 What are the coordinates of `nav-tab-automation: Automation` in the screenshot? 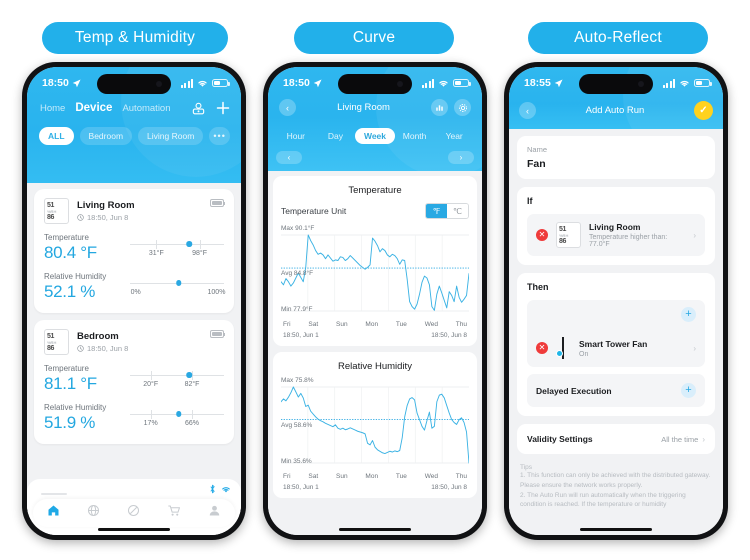 It's located at (146, 108).